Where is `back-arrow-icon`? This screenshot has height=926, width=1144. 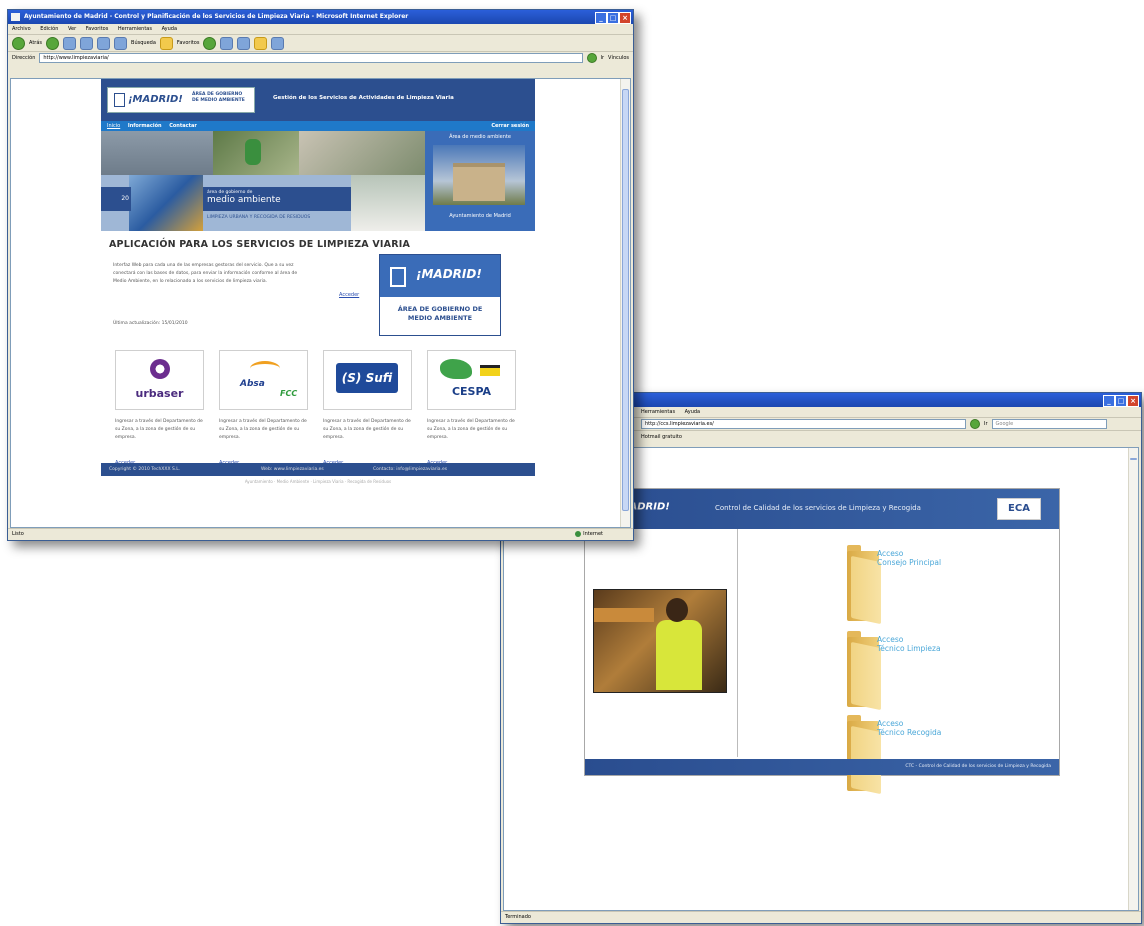
back-arrow-icon is located at coordinates (18, 43).